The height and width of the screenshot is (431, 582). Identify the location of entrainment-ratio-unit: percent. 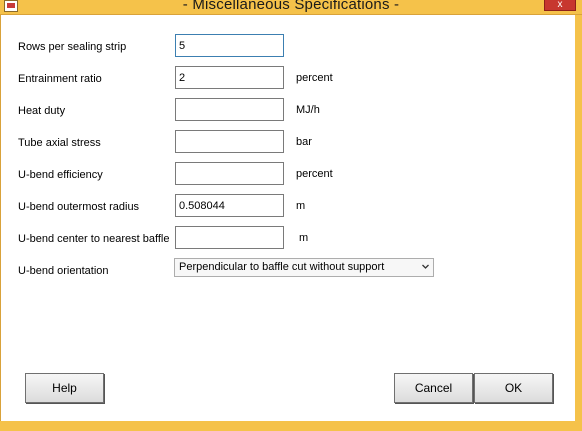
(314, 78).